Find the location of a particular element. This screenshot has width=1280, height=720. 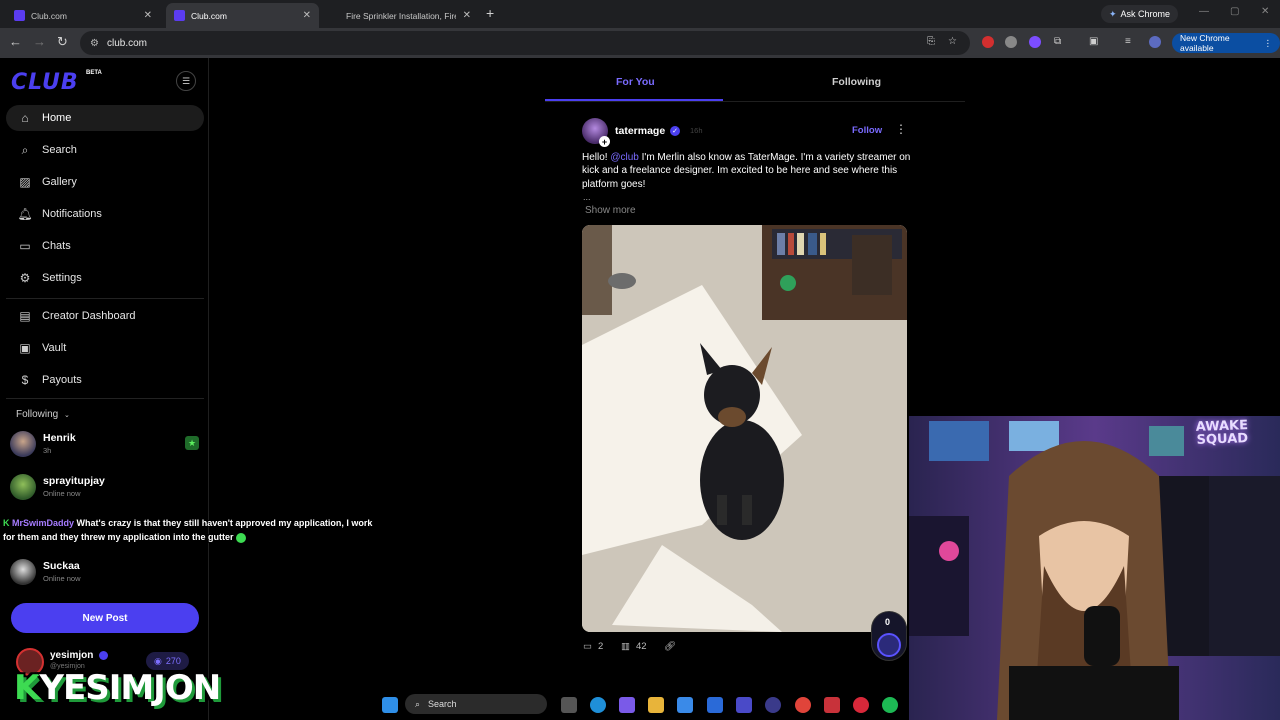

tab-title: Club.com is located at coordinates (49, 15).